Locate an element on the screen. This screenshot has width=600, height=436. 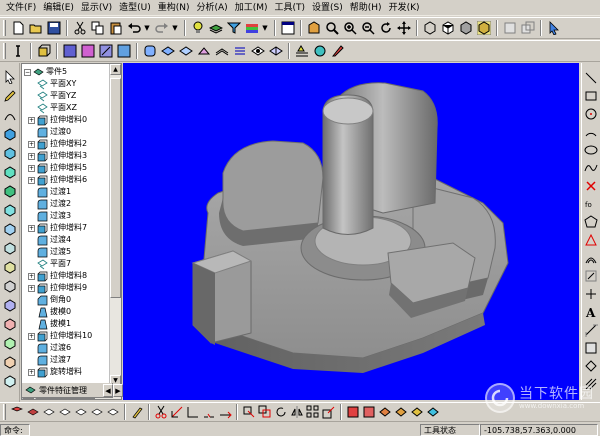
fillet-icon is located at coordinates (150, 51).